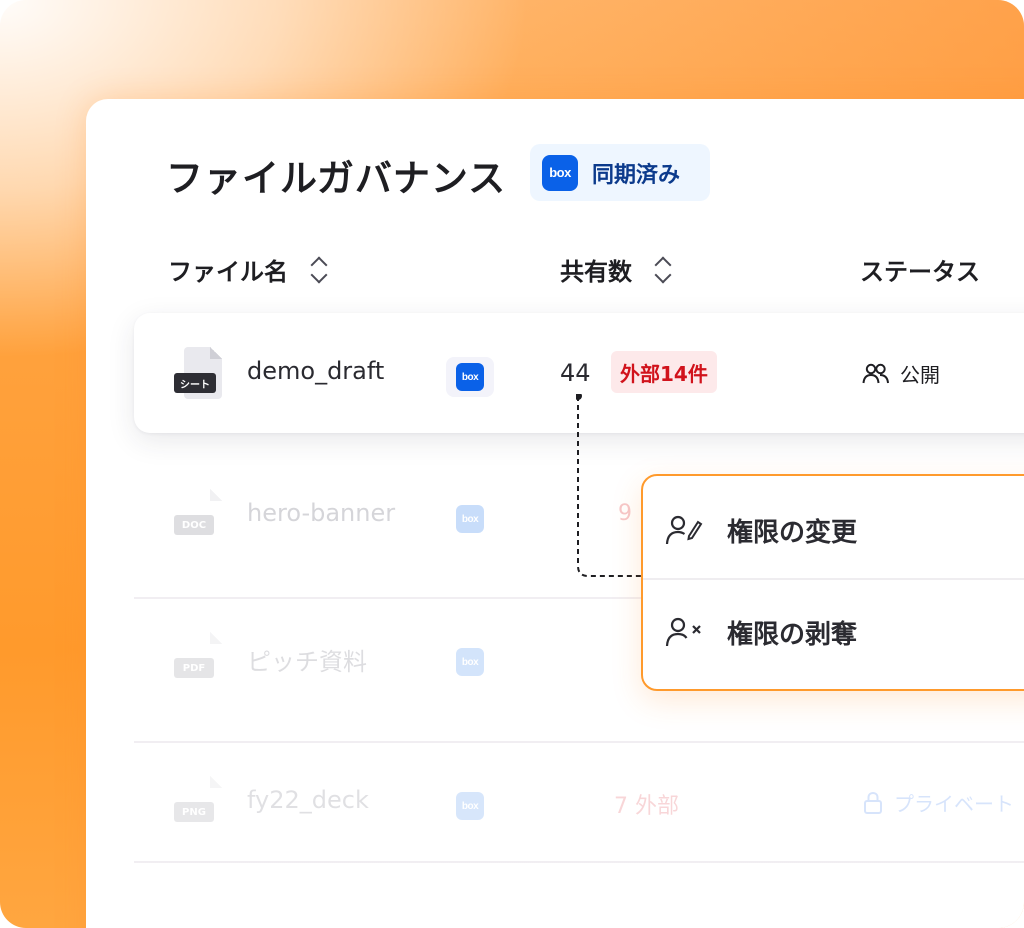 The width and height of the screenshot is (1024, 928). Describe the element at coordinates (307, 662) in the screenshot. I see `file-name: ピッチ資料` at that location.